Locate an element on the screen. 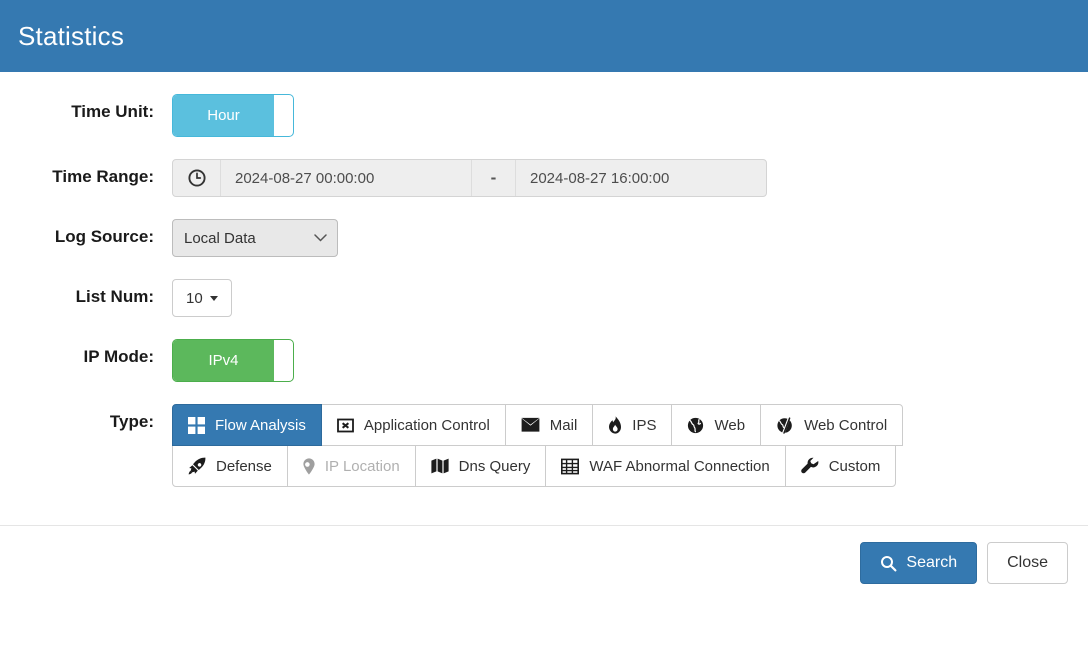  close-button-label: Close is located at coordinates (1027, 562).